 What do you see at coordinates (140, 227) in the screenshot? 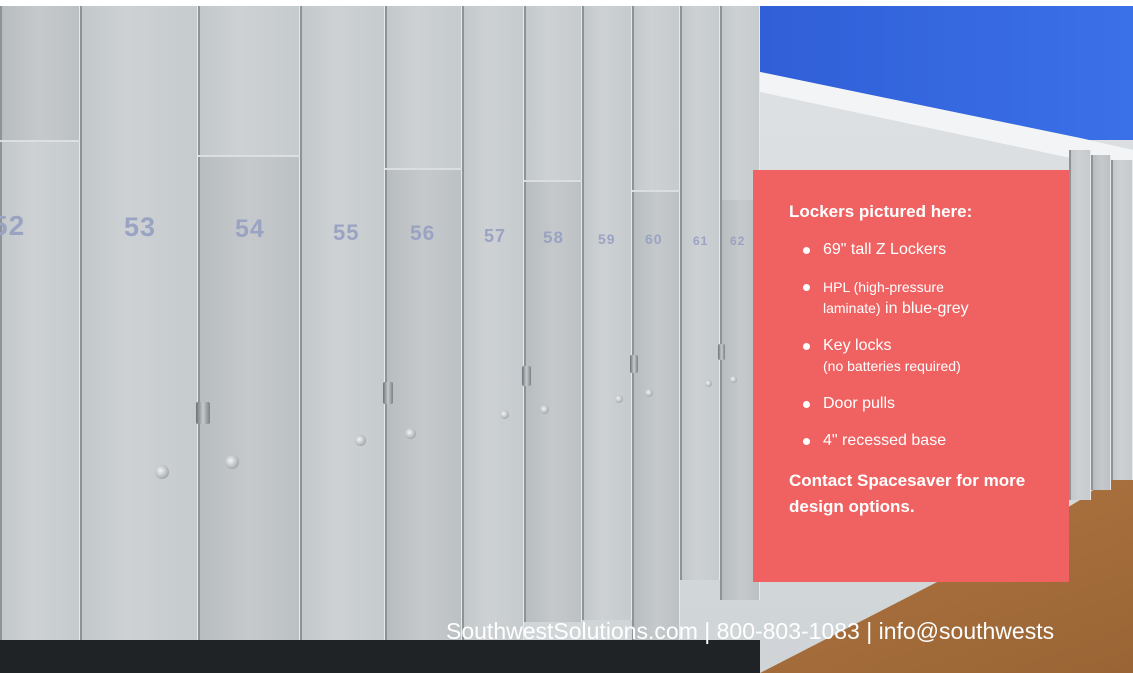
I see `locker-number: 53` at bounding box center [140, 227].